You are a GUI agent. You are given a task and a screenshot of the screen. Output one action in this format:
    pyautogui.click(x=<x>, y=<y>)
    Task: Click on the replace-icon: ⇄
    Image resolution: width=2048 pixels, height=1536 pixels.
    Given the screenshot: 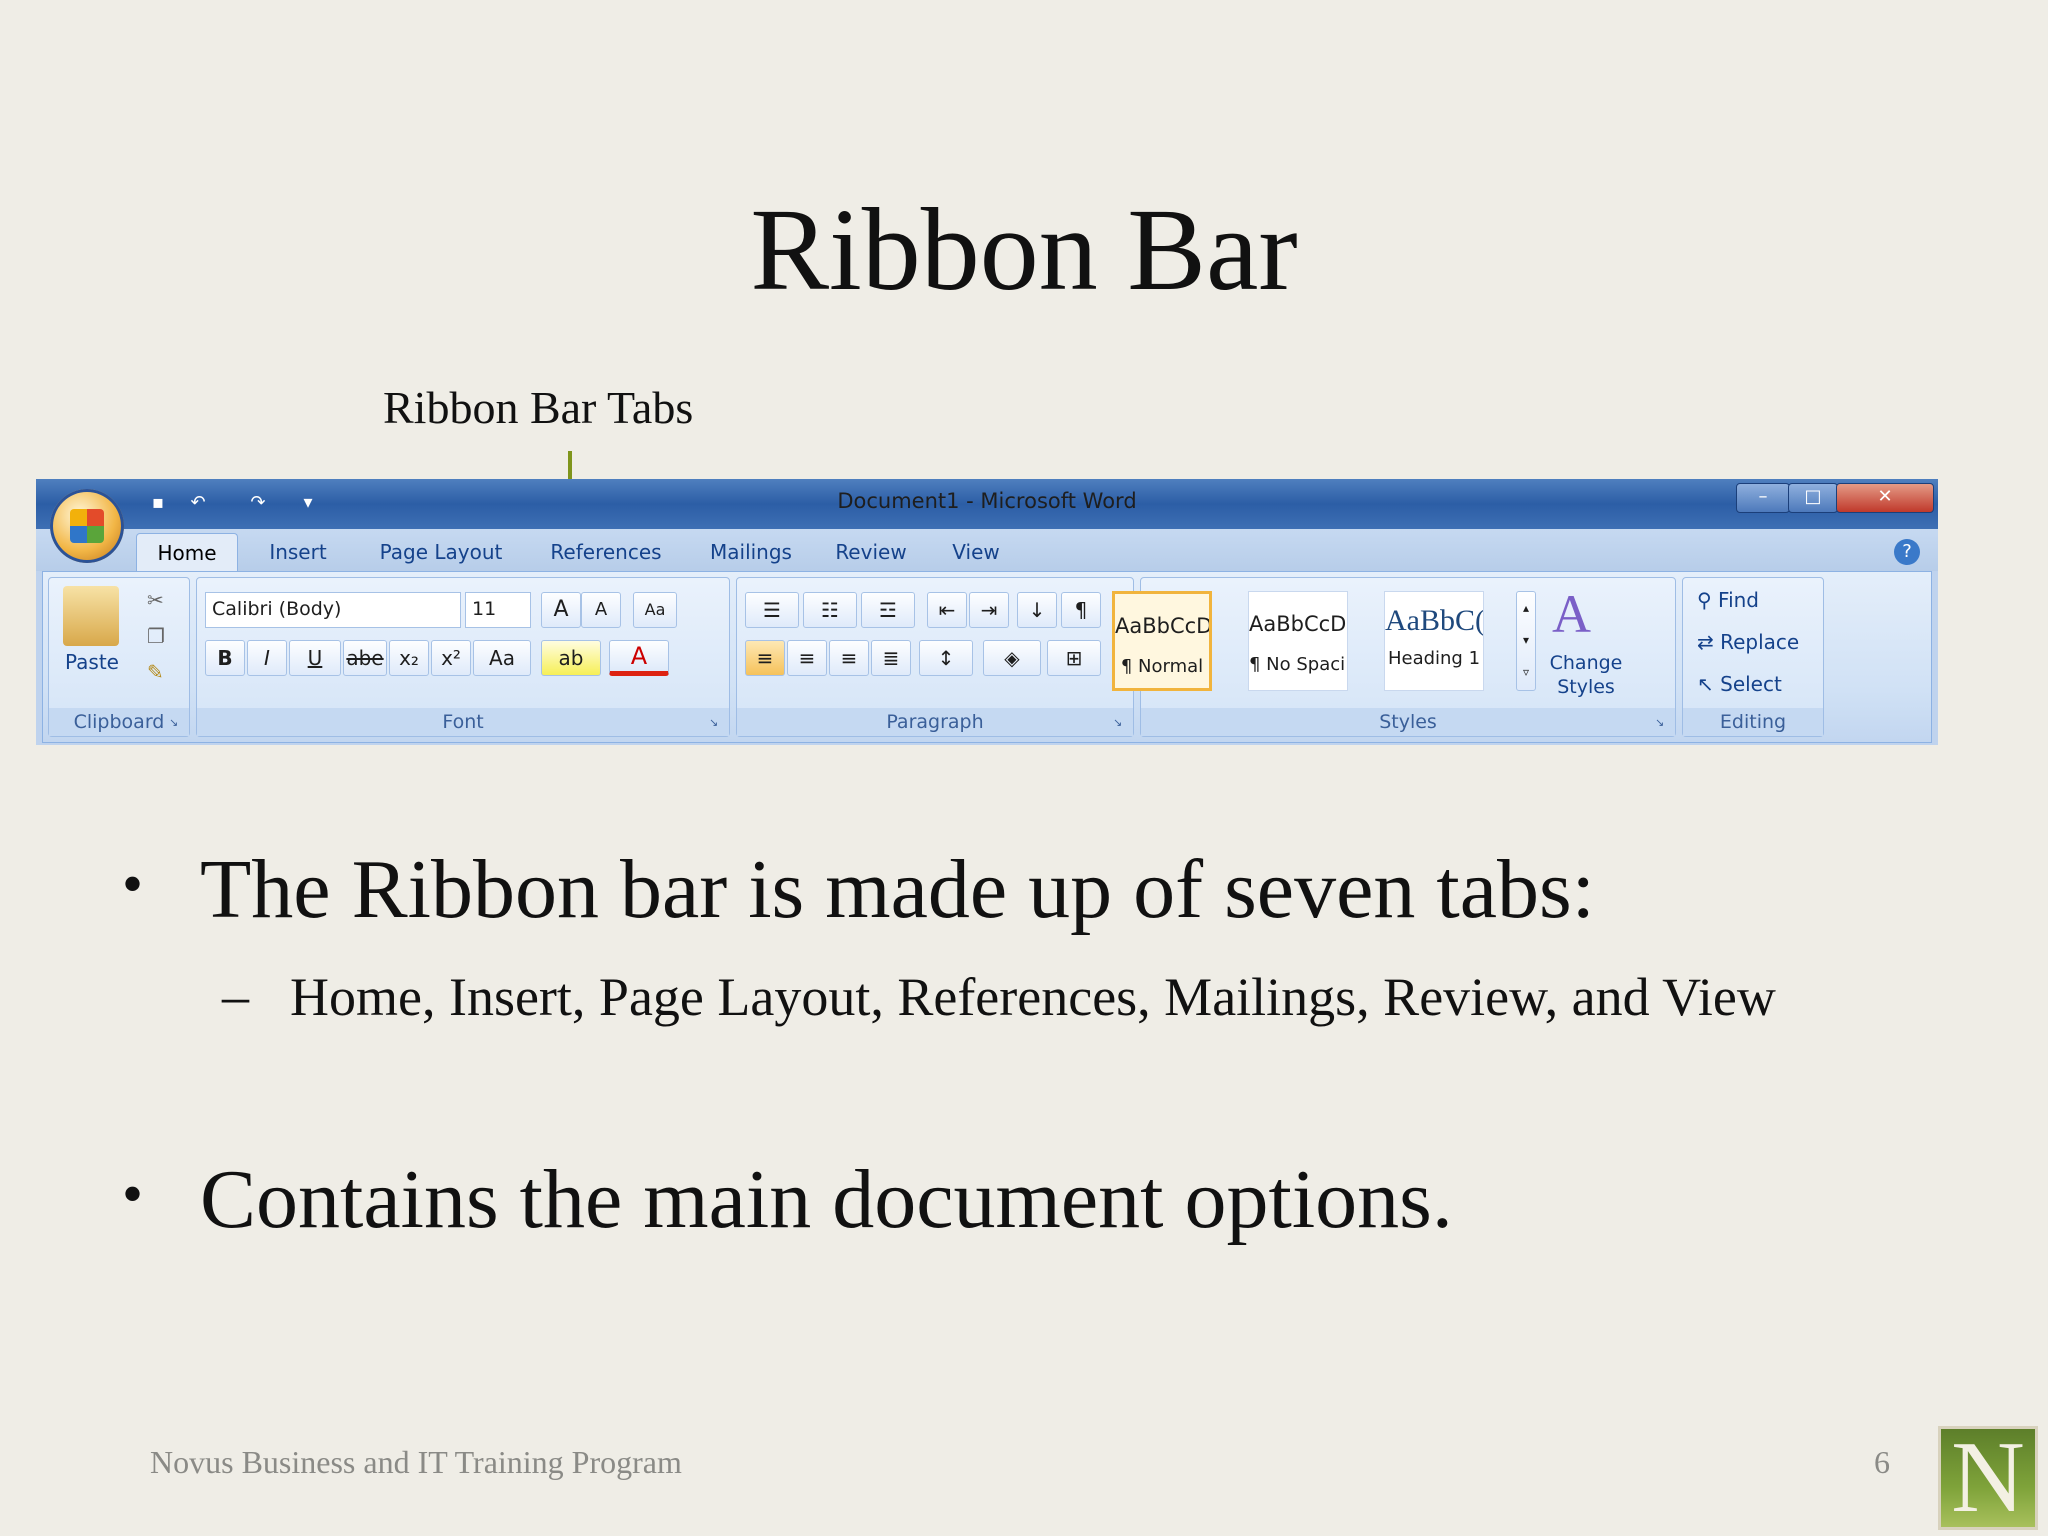 What is the action you would take?
    pyautogui.click(x=1709, y=642)
    